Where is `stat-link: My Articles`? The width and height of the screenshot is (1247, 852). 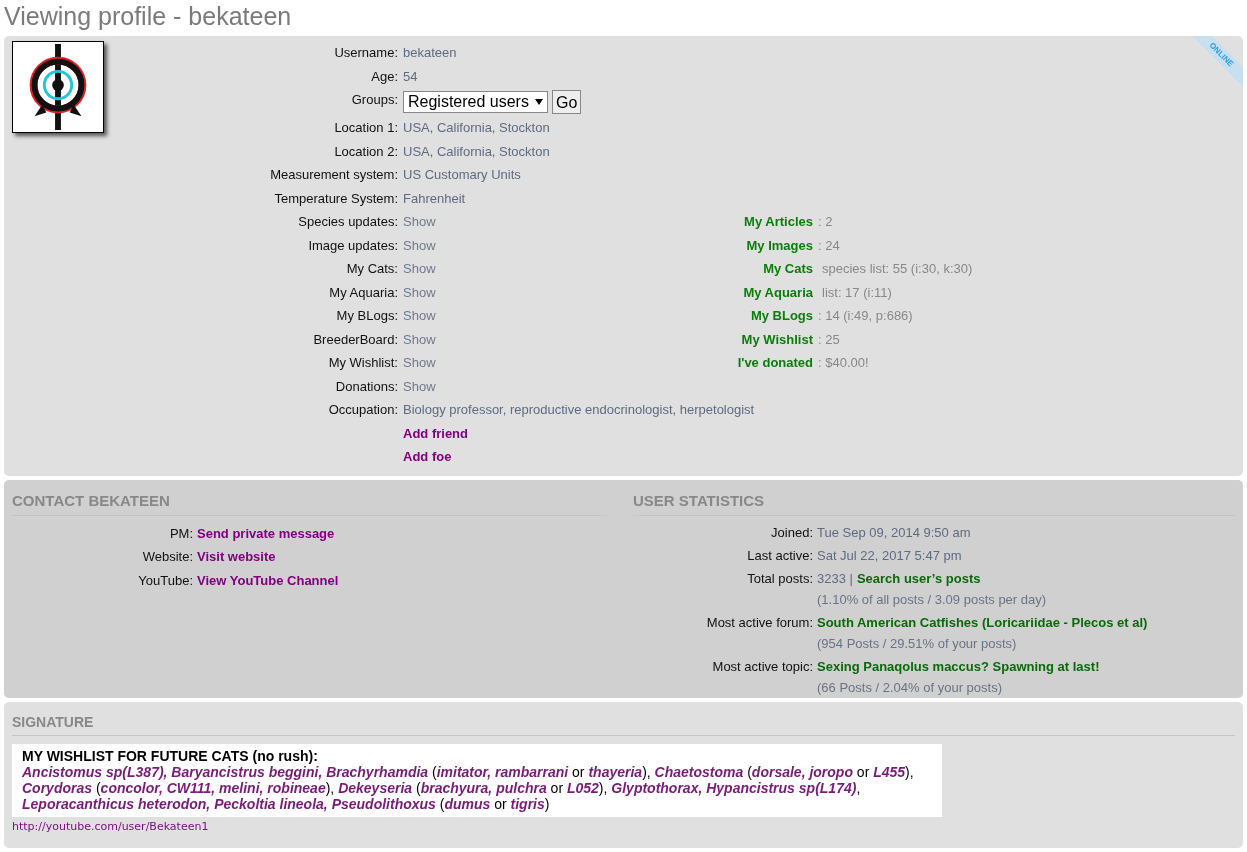 stat-link: My Articles is located at coordinates (778, 221).